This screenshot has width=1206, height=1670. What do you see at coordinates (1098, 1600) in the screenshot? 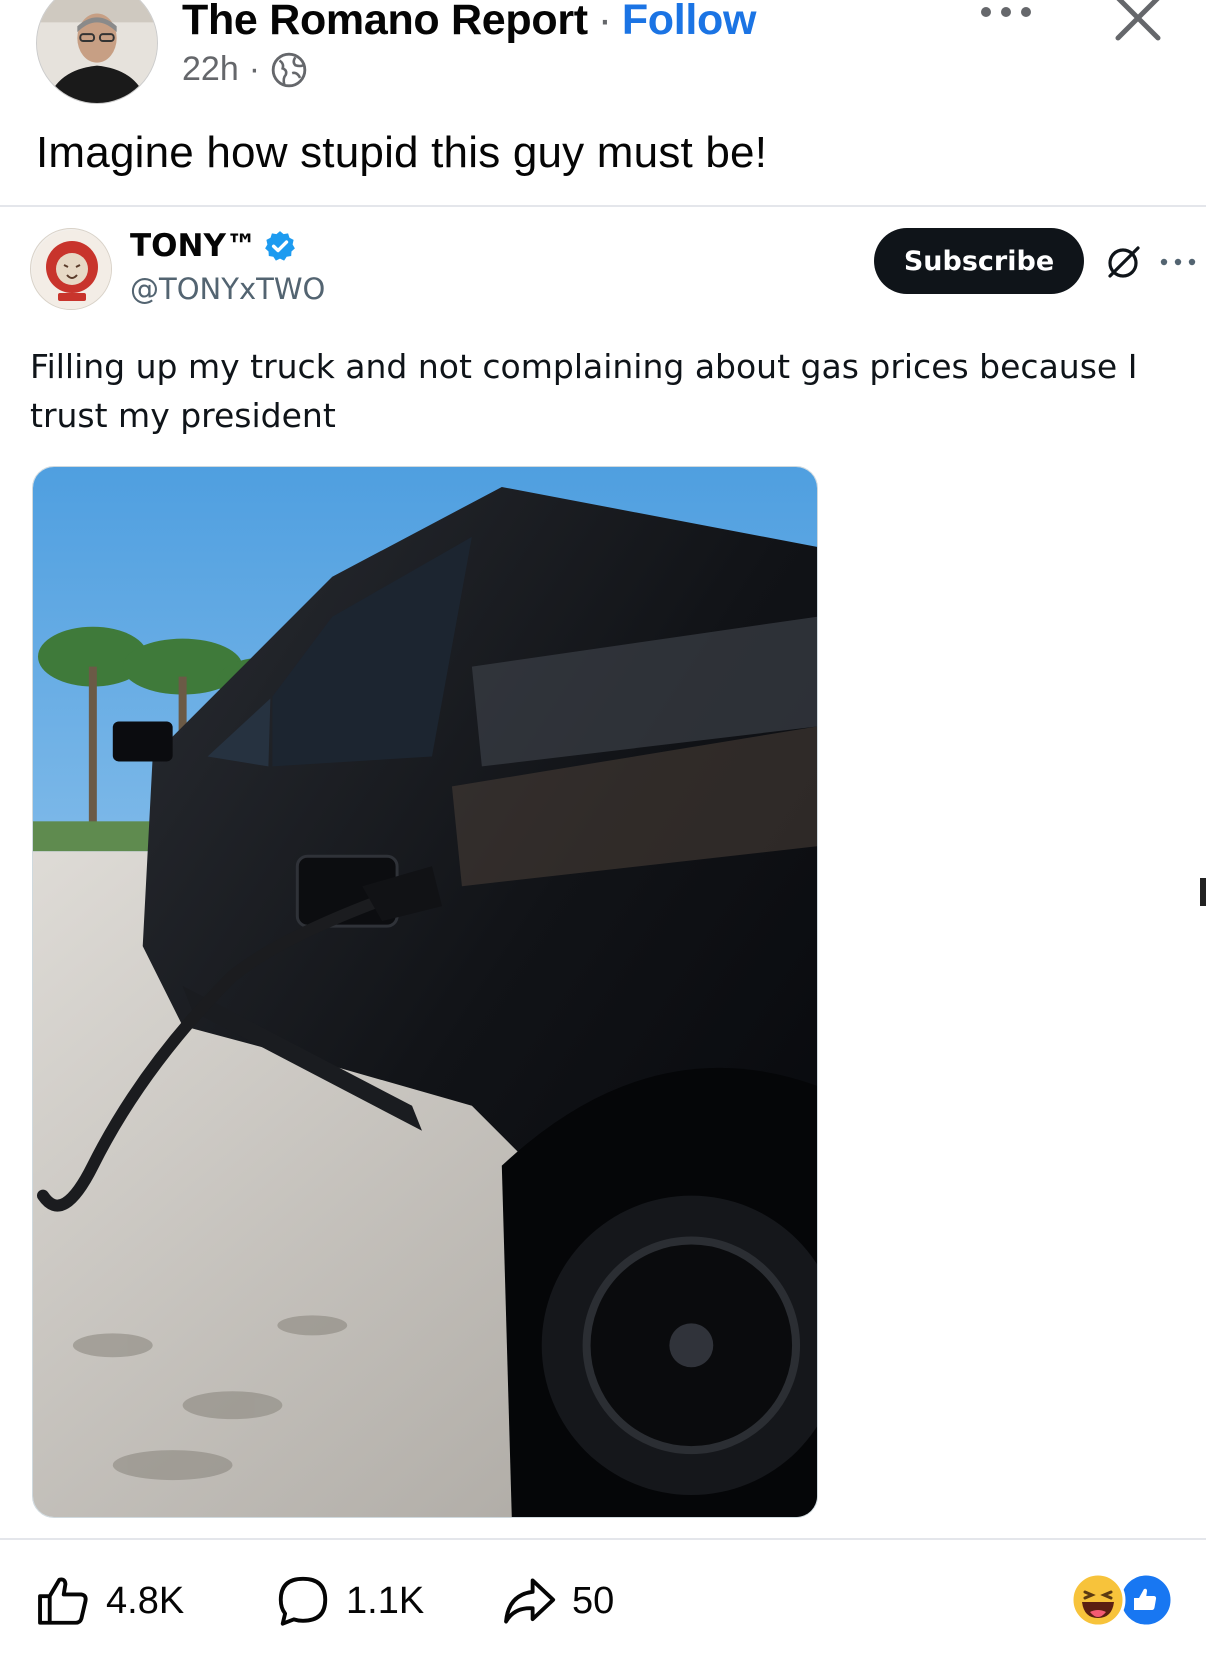
I see `haha-reaction-icon` at bounding box center [1098, 1600].